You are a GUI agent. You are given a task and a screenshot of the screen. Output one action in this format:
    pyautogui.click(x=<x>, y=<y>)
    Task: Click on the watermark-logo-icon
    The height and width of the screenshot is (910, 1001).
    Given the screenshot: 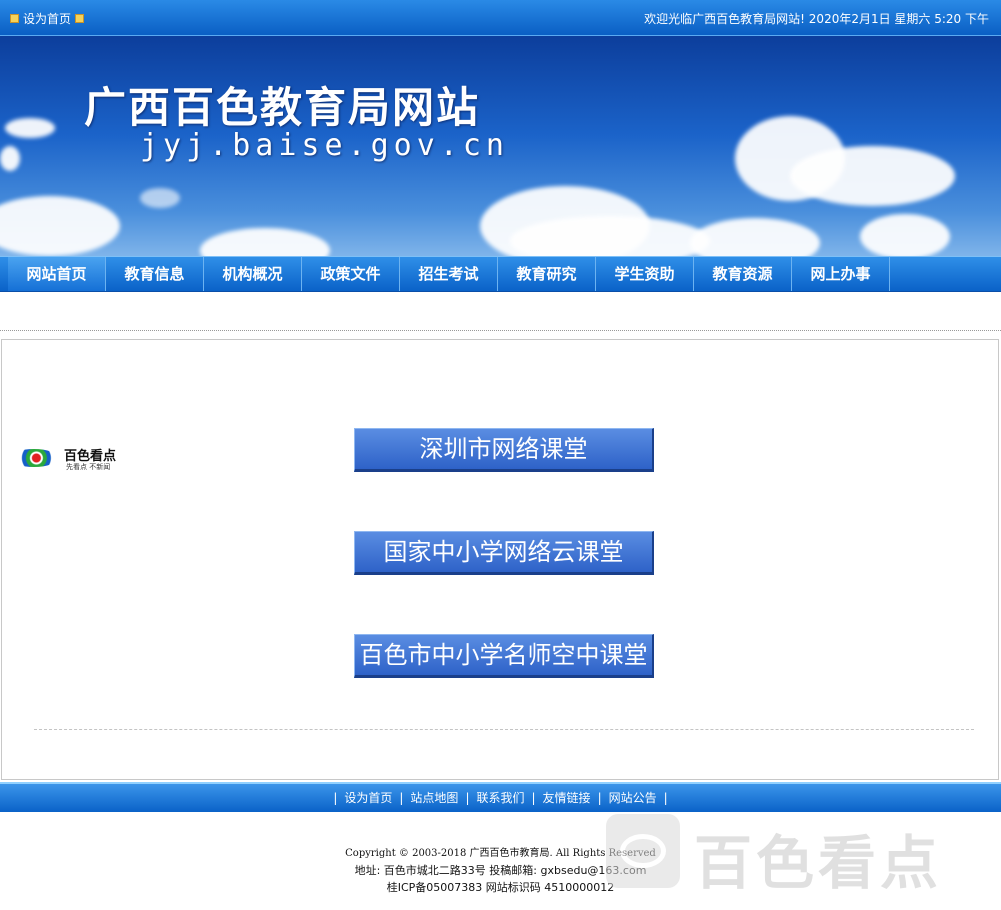 What is the action you would take?
    pyautogui.click(x=643, y=851)
    